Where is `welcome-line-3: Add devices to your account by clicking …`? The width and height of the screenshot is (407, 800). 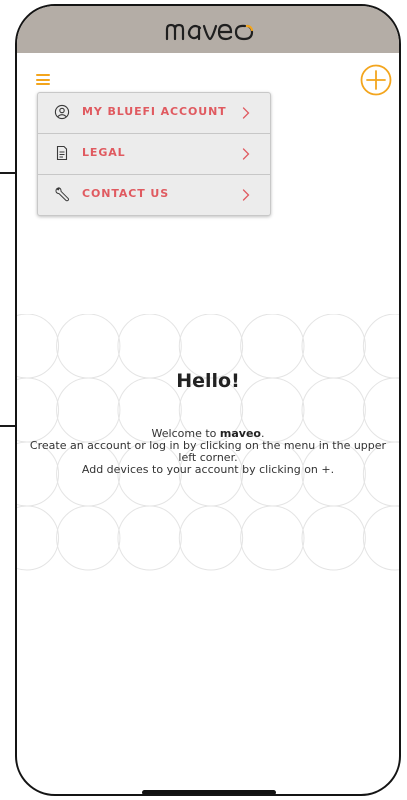 welcome-line-3: Add devices to your account by clicking … is located at coordinates (208, 469).